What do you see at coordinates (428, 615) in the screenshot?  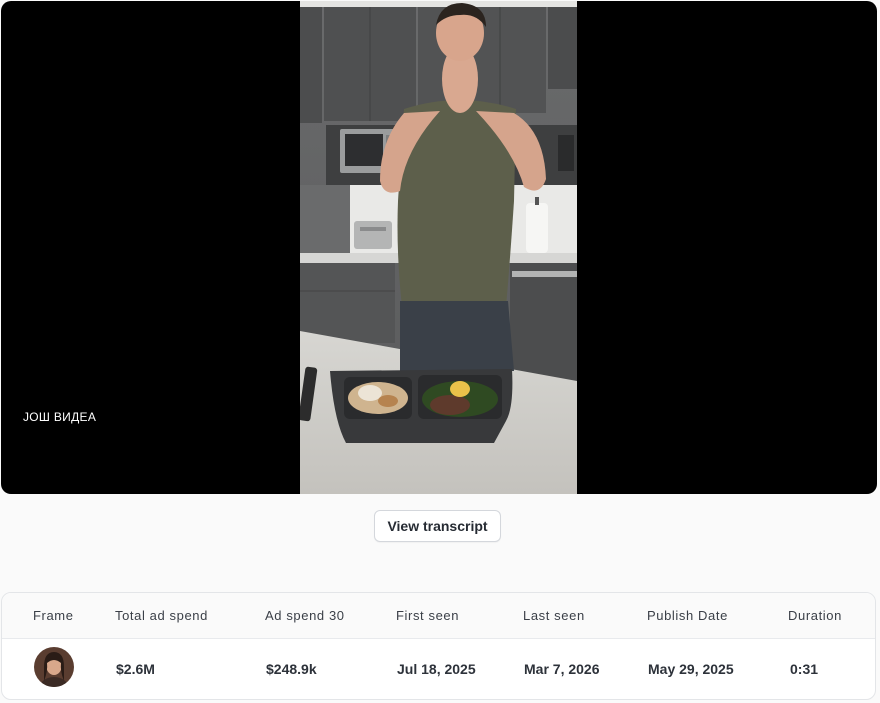 I see `column-header-first-seen: First seen` at bounding box center [428, 615].